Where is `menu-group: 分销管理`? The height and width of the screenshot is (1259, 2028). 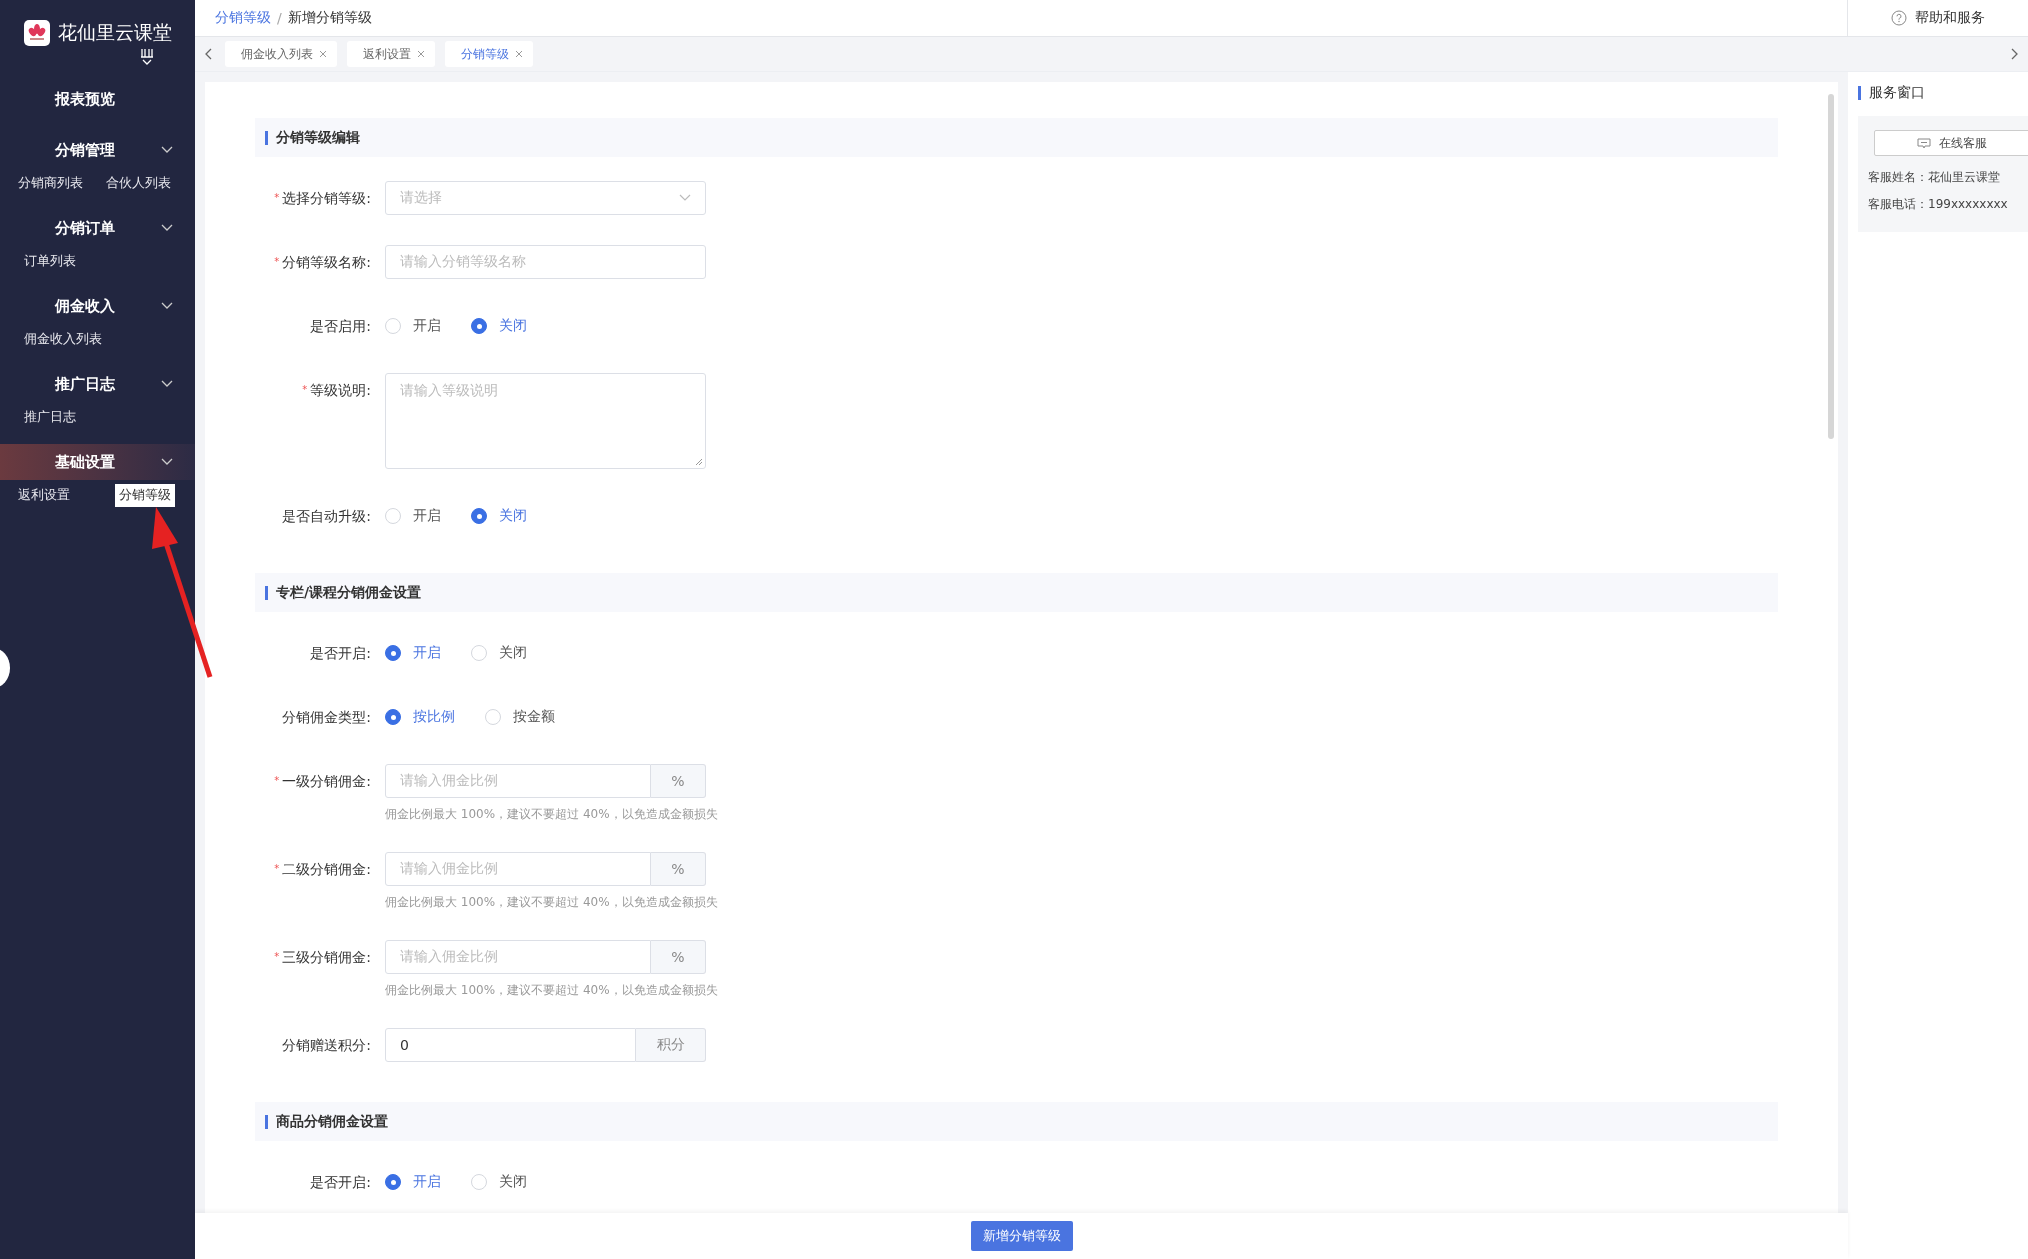
menu-group: 分销管理 is located at coordinates (97, 150).